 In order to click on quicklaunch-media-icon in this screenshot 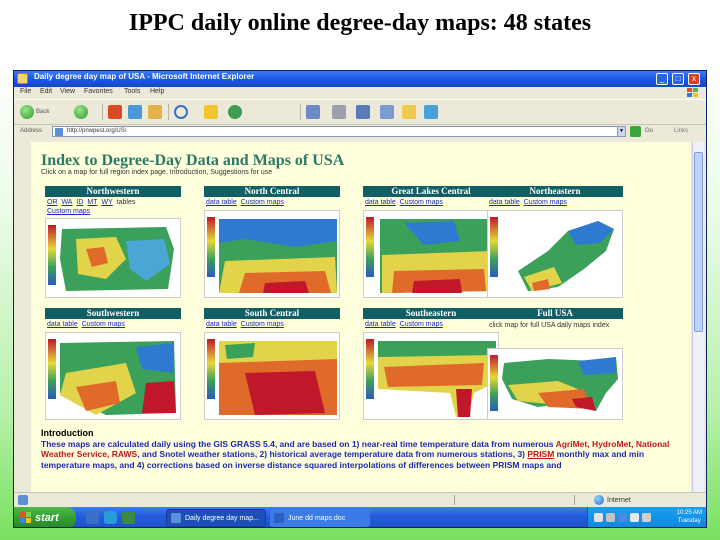, I will do `click(128, 517)`.